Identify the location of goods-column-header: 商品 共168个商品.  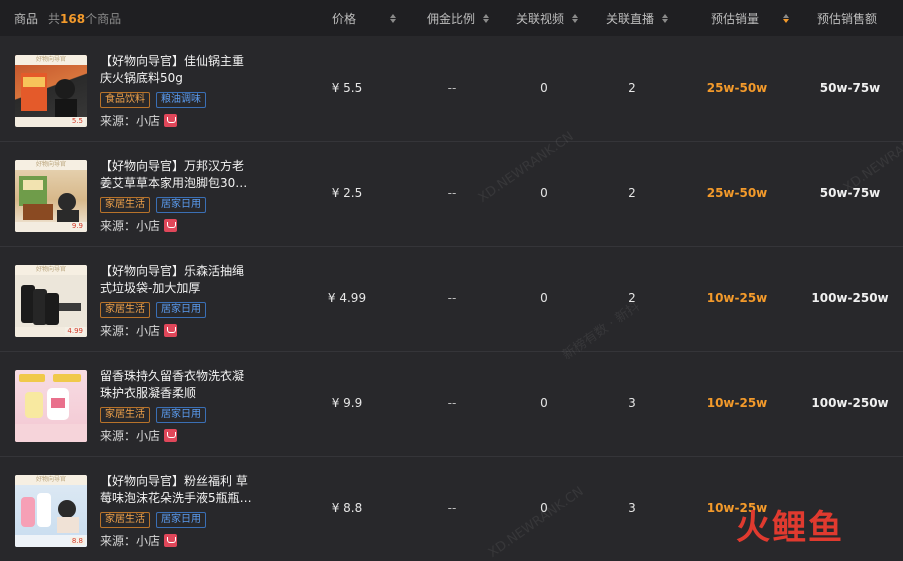
(67, 18).